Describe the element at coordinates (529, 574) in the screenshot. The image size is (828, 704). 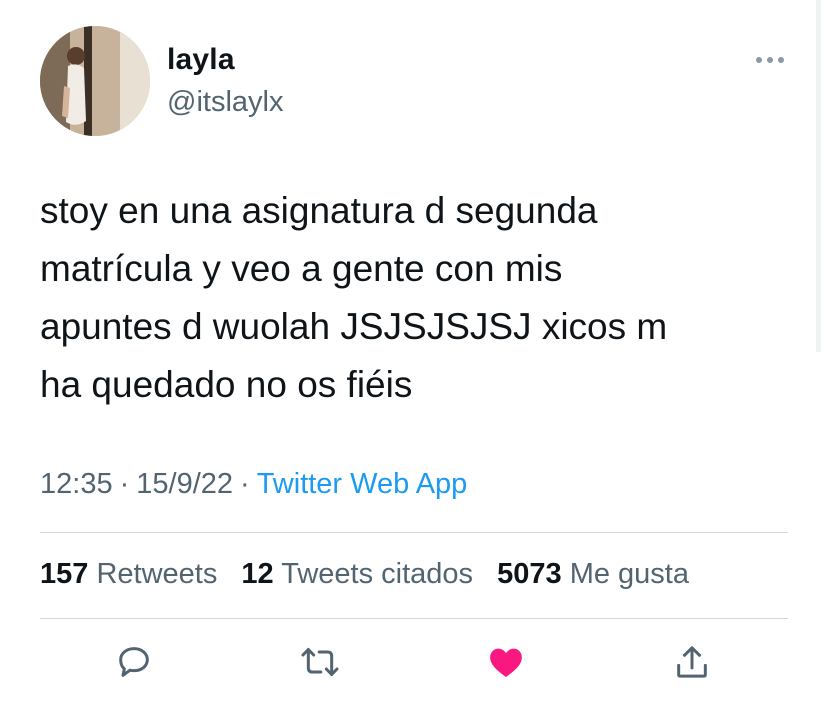
I see `likes-count: 5073` at that location.